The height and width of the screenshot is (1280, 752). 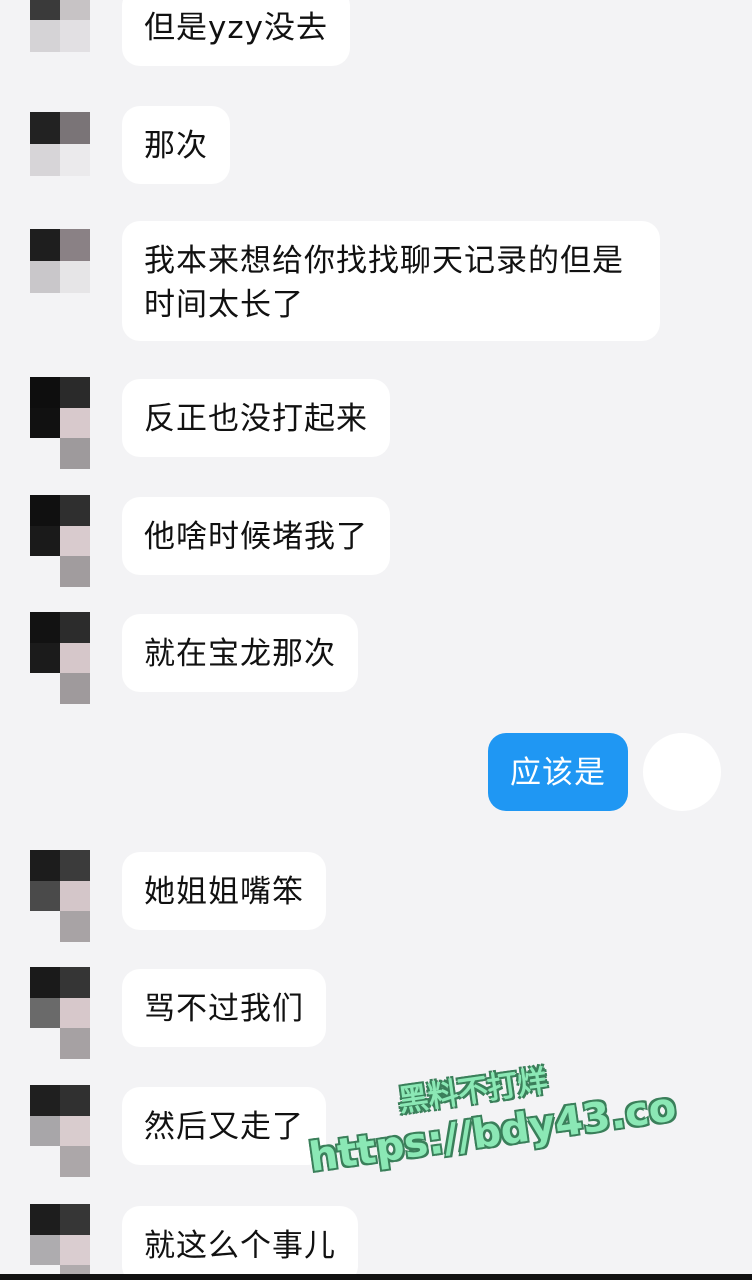 I want to click on bottom-edge, so click(x=376, y=1277).